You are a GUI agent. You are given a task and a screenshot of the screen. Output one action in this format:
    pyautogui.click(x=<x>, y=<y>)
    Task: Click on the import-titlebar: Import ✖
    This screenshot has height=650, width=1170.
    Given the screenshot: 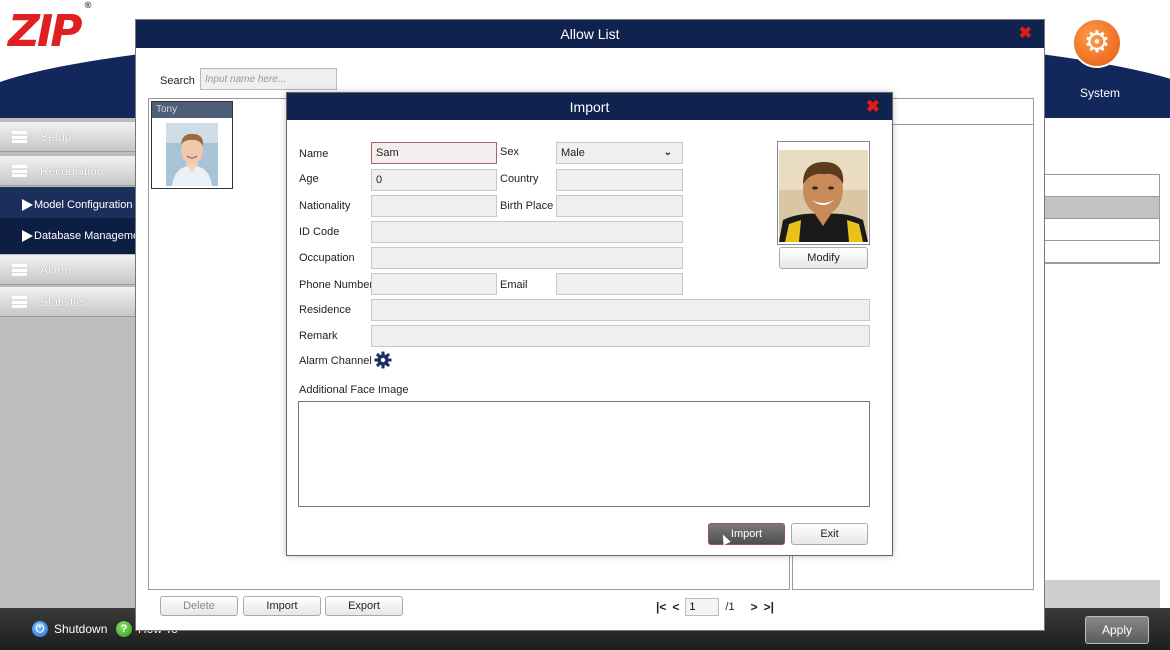 What is the action you would take?
    pyautogui.click(x=589, y=106)
    